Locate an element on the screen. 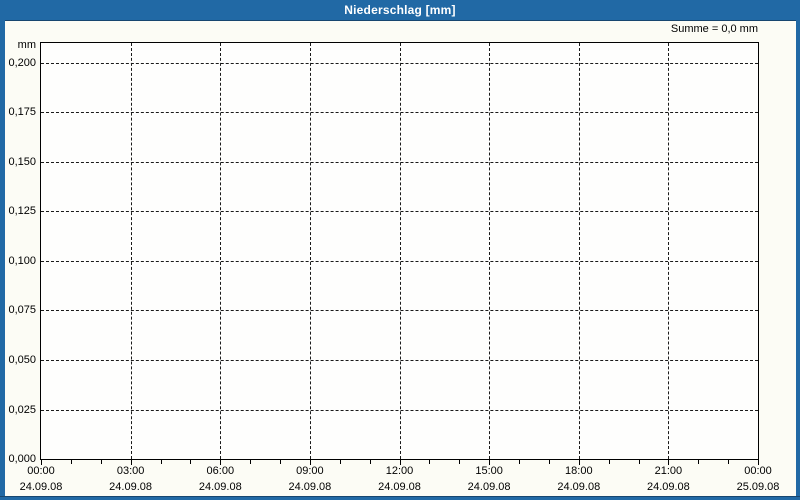 This screenshot has height=500, width=800. y-tick-label: 0,175 is located at coordinates (22, 112).